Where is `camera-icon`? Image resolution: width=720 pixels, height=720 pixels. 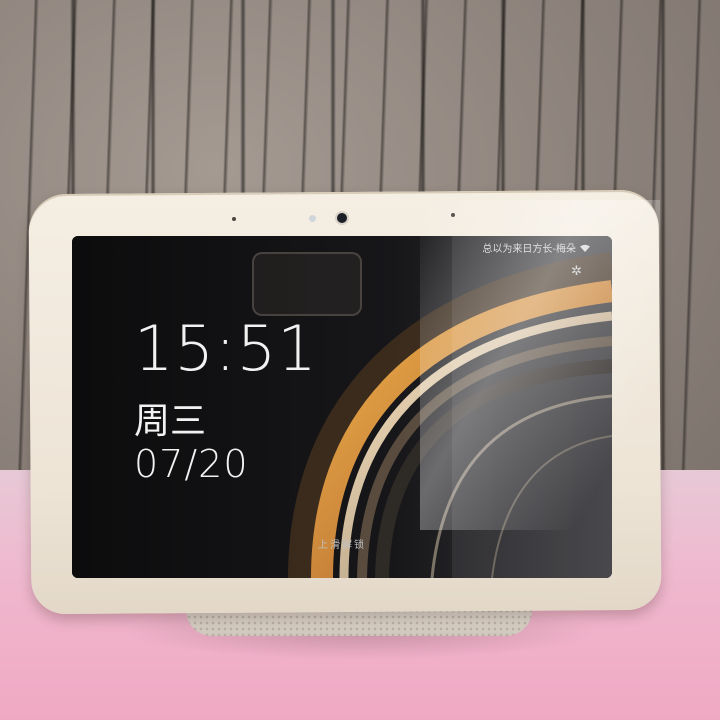
camera-icon is located at coordinates (342, 218).